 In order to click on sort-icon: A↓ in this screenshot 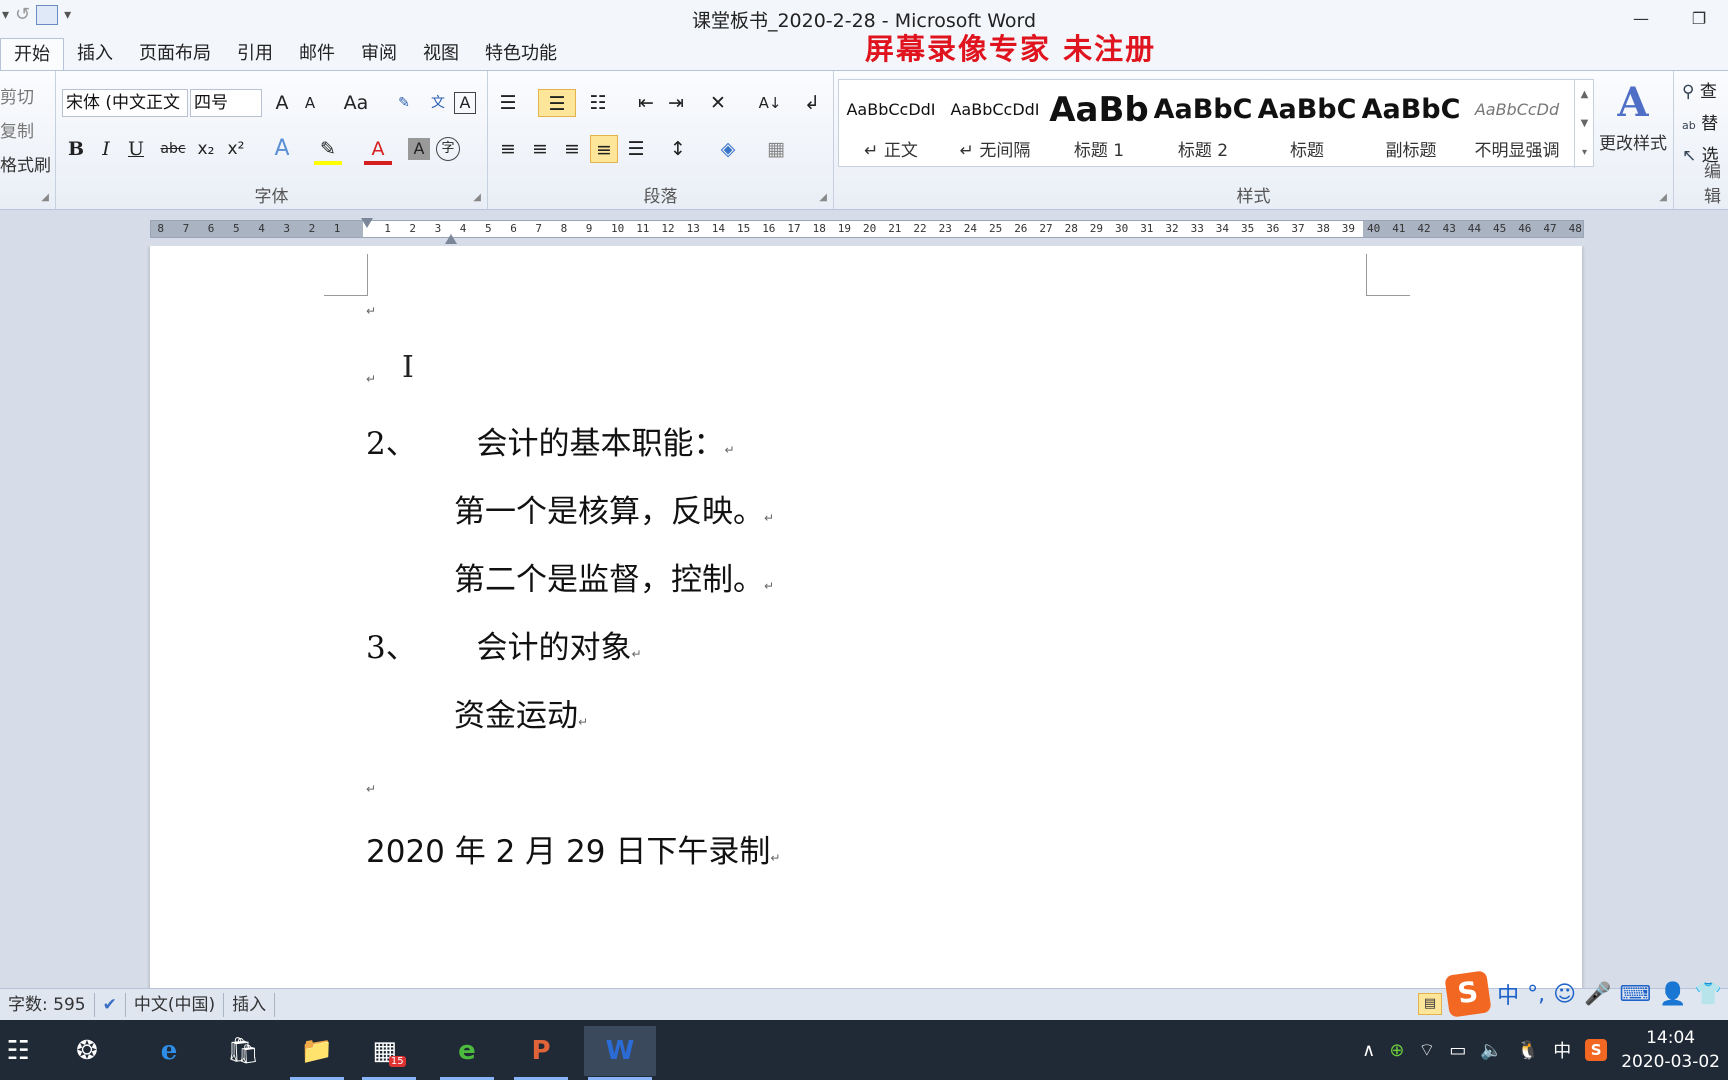, I will do `click(770, 103)`.